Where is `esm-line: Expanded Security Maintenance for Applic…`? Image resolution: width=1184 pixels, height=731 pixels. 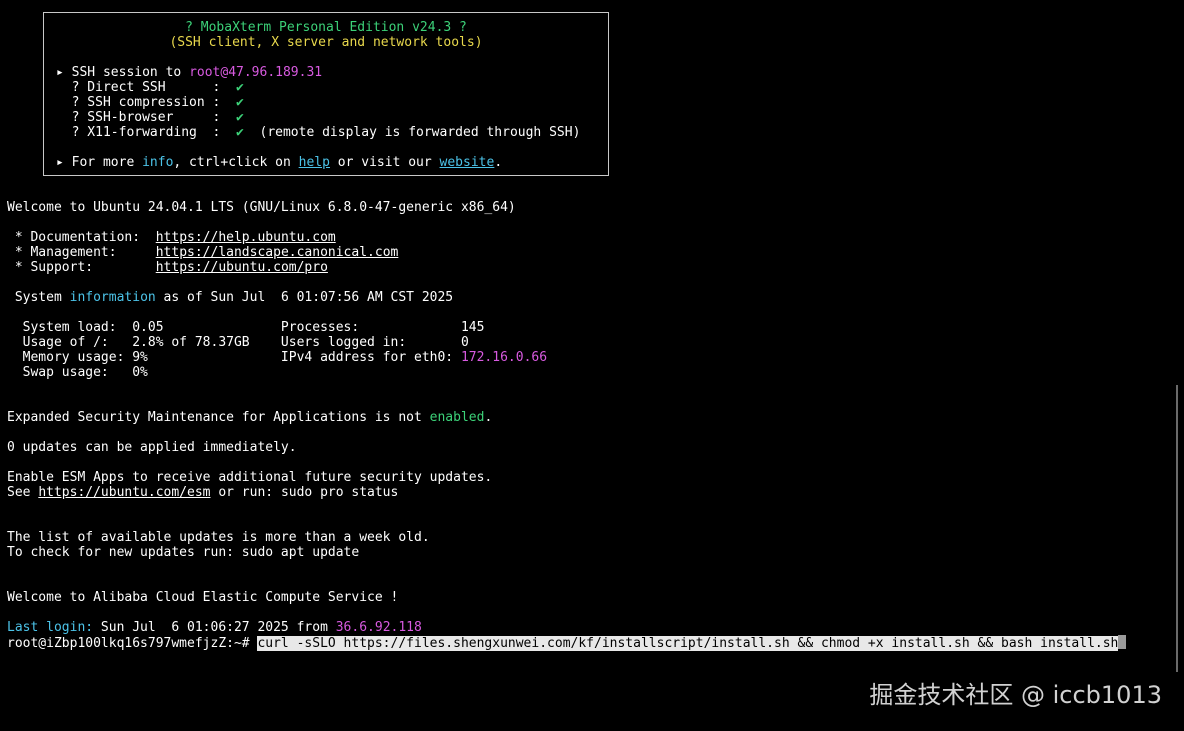
esm-line: Expanded Security Maintenance for Applic… is located at coordinates (250, 417).